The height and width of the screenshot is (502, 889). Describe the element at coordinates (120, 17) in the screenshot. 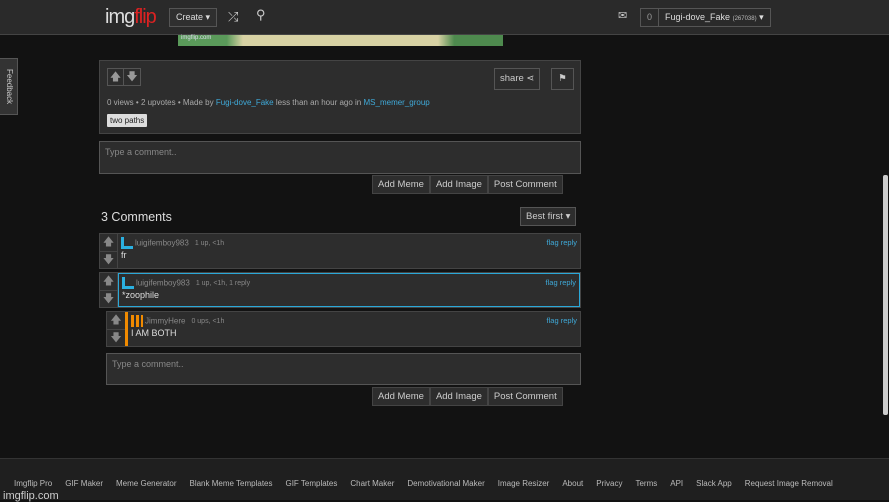

I see `logo-text: img` at that location.